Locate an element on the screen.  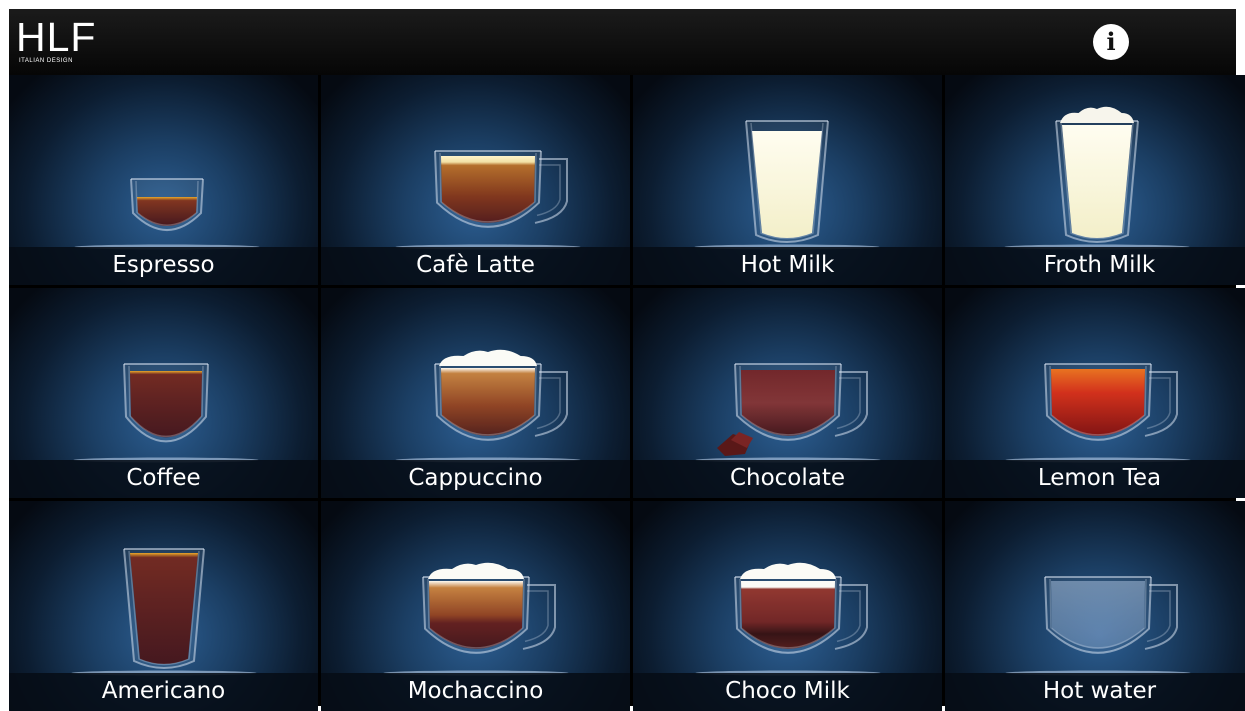
drink-tile-hot-milk: Hot Milk is located at coordinates (787, 180).